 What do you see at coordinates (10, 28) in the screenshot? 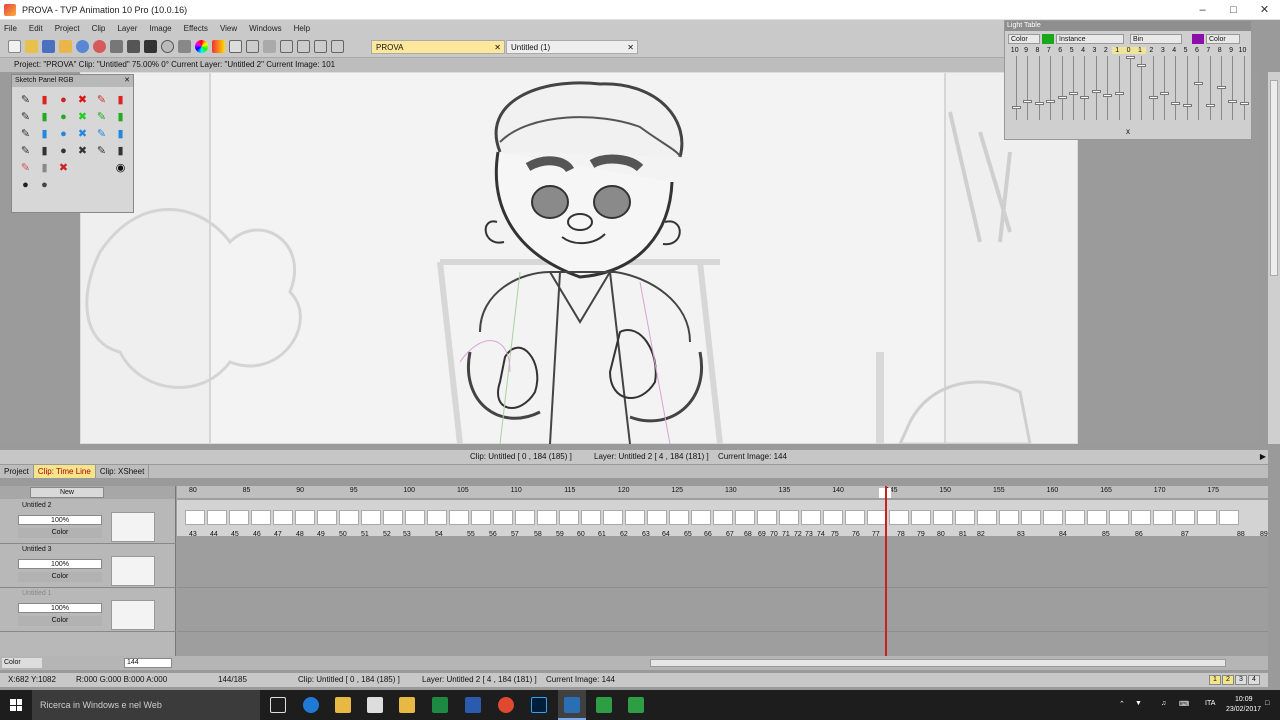
I see `menu-file: File` at bounding box center [10, 28].